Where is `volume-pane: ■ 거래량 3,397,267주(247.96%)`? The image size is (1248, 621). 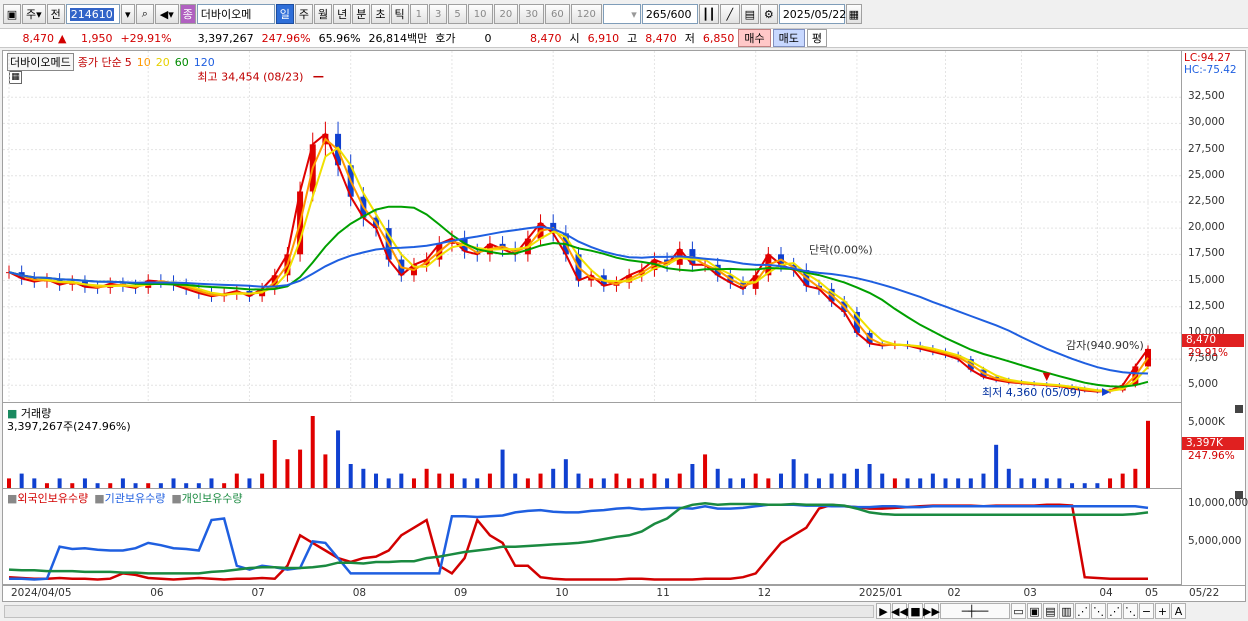 volume-pane: ■ 거래량 3,397,267주(247.96%) is located at coordinates (592, 446).